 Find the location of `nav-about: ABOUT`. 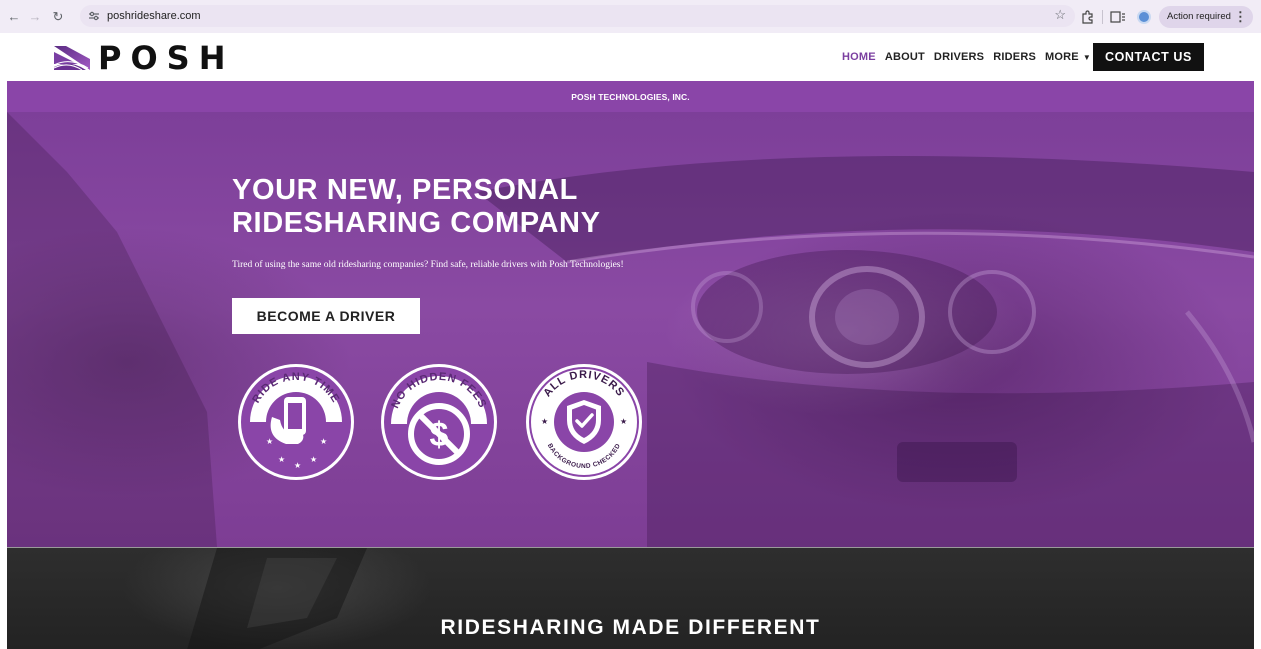

nav-about: ABOUT is located at coordinates (905, 57).